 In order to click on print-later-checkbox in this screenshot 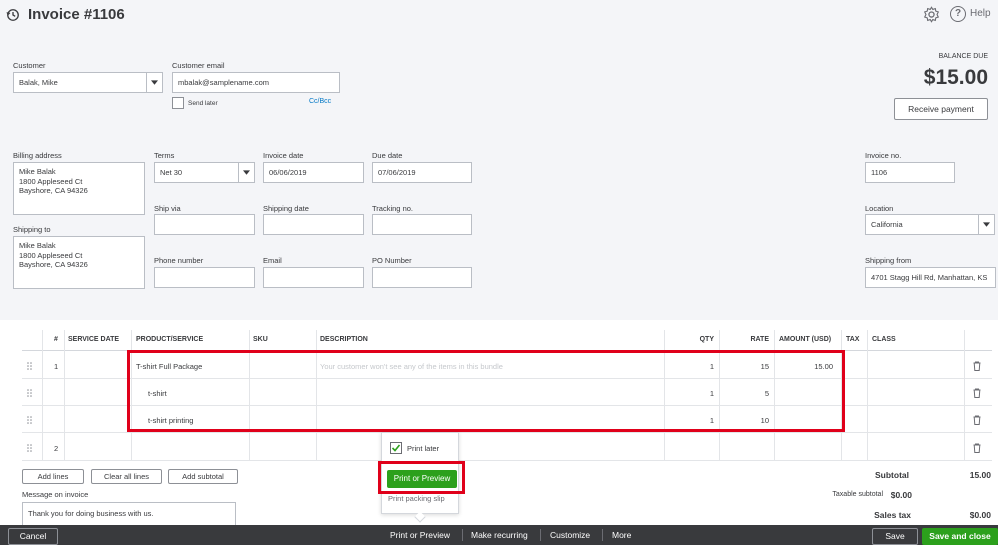, I will do `click(396, 448)`.